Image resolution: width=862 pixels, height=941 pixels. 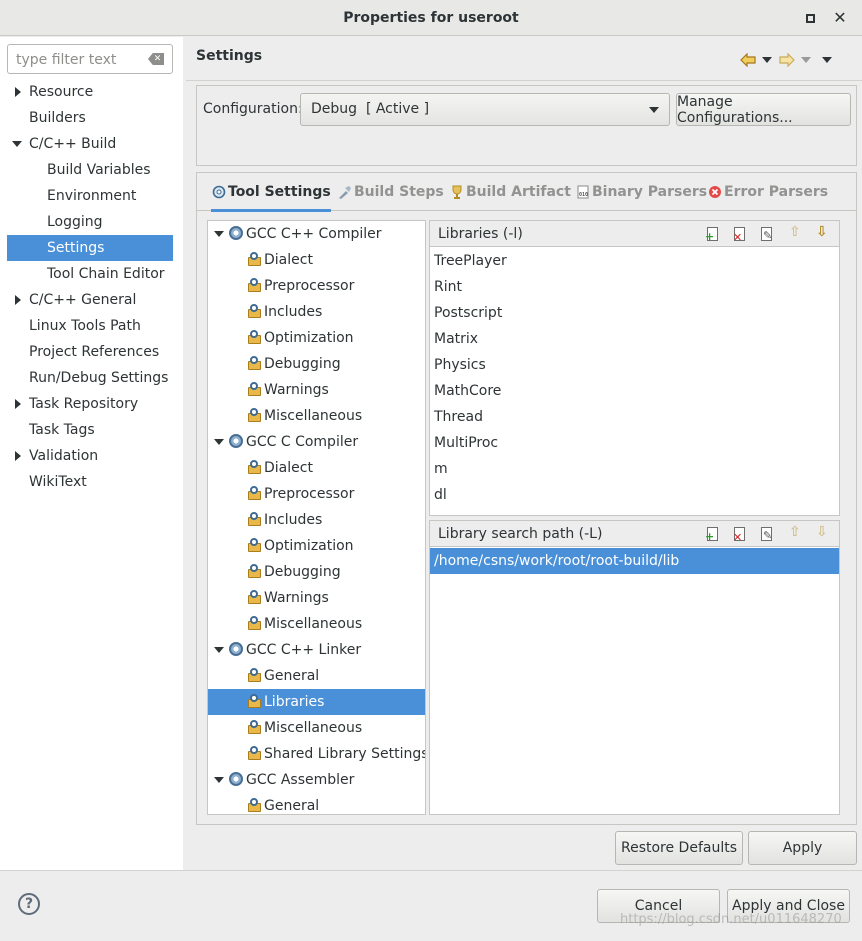 What do you see at coordinates (61, 92) in the screenshot?
I see `sidebar-item-label: Resource` at bounding box center [61, 92].